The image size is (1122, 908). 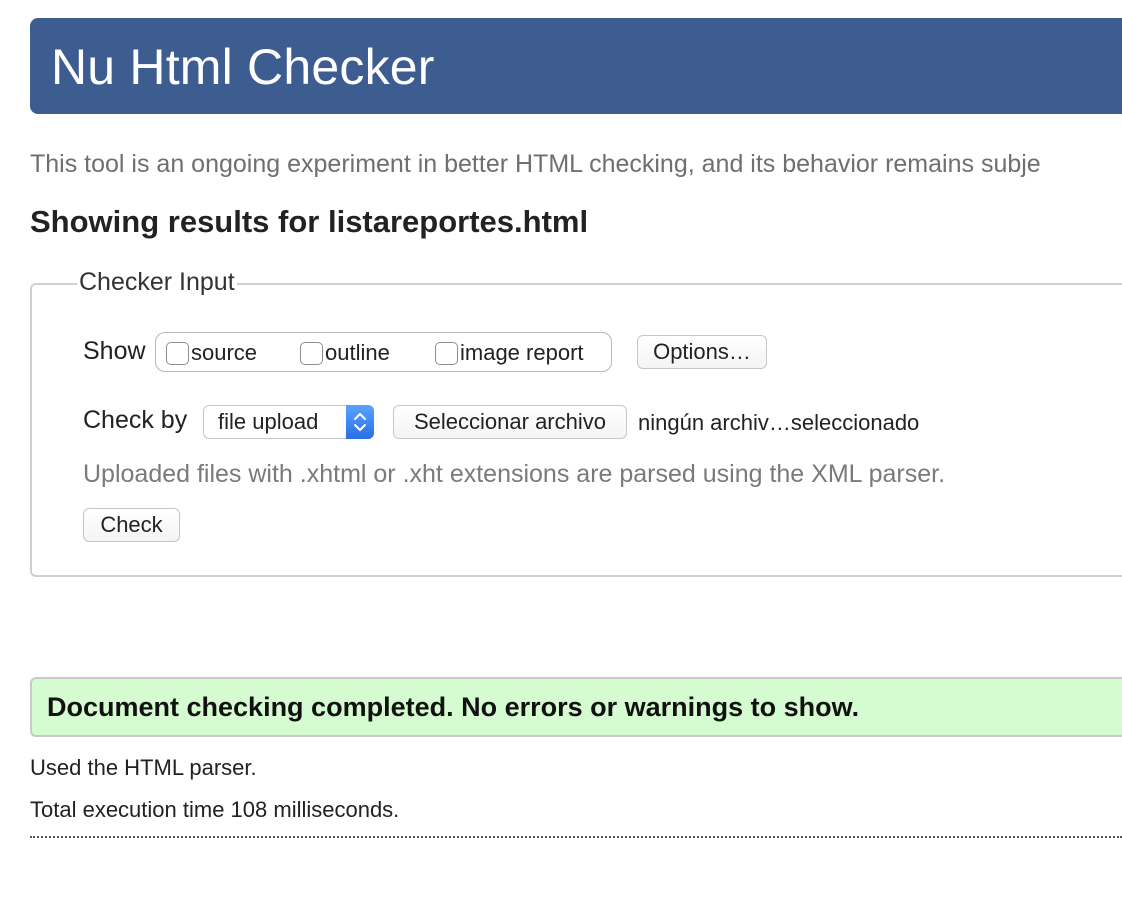 What do you see at coordinates (114, 351) in the screenshot?
I see `show-label: Show` at bounding box center [114, 351].